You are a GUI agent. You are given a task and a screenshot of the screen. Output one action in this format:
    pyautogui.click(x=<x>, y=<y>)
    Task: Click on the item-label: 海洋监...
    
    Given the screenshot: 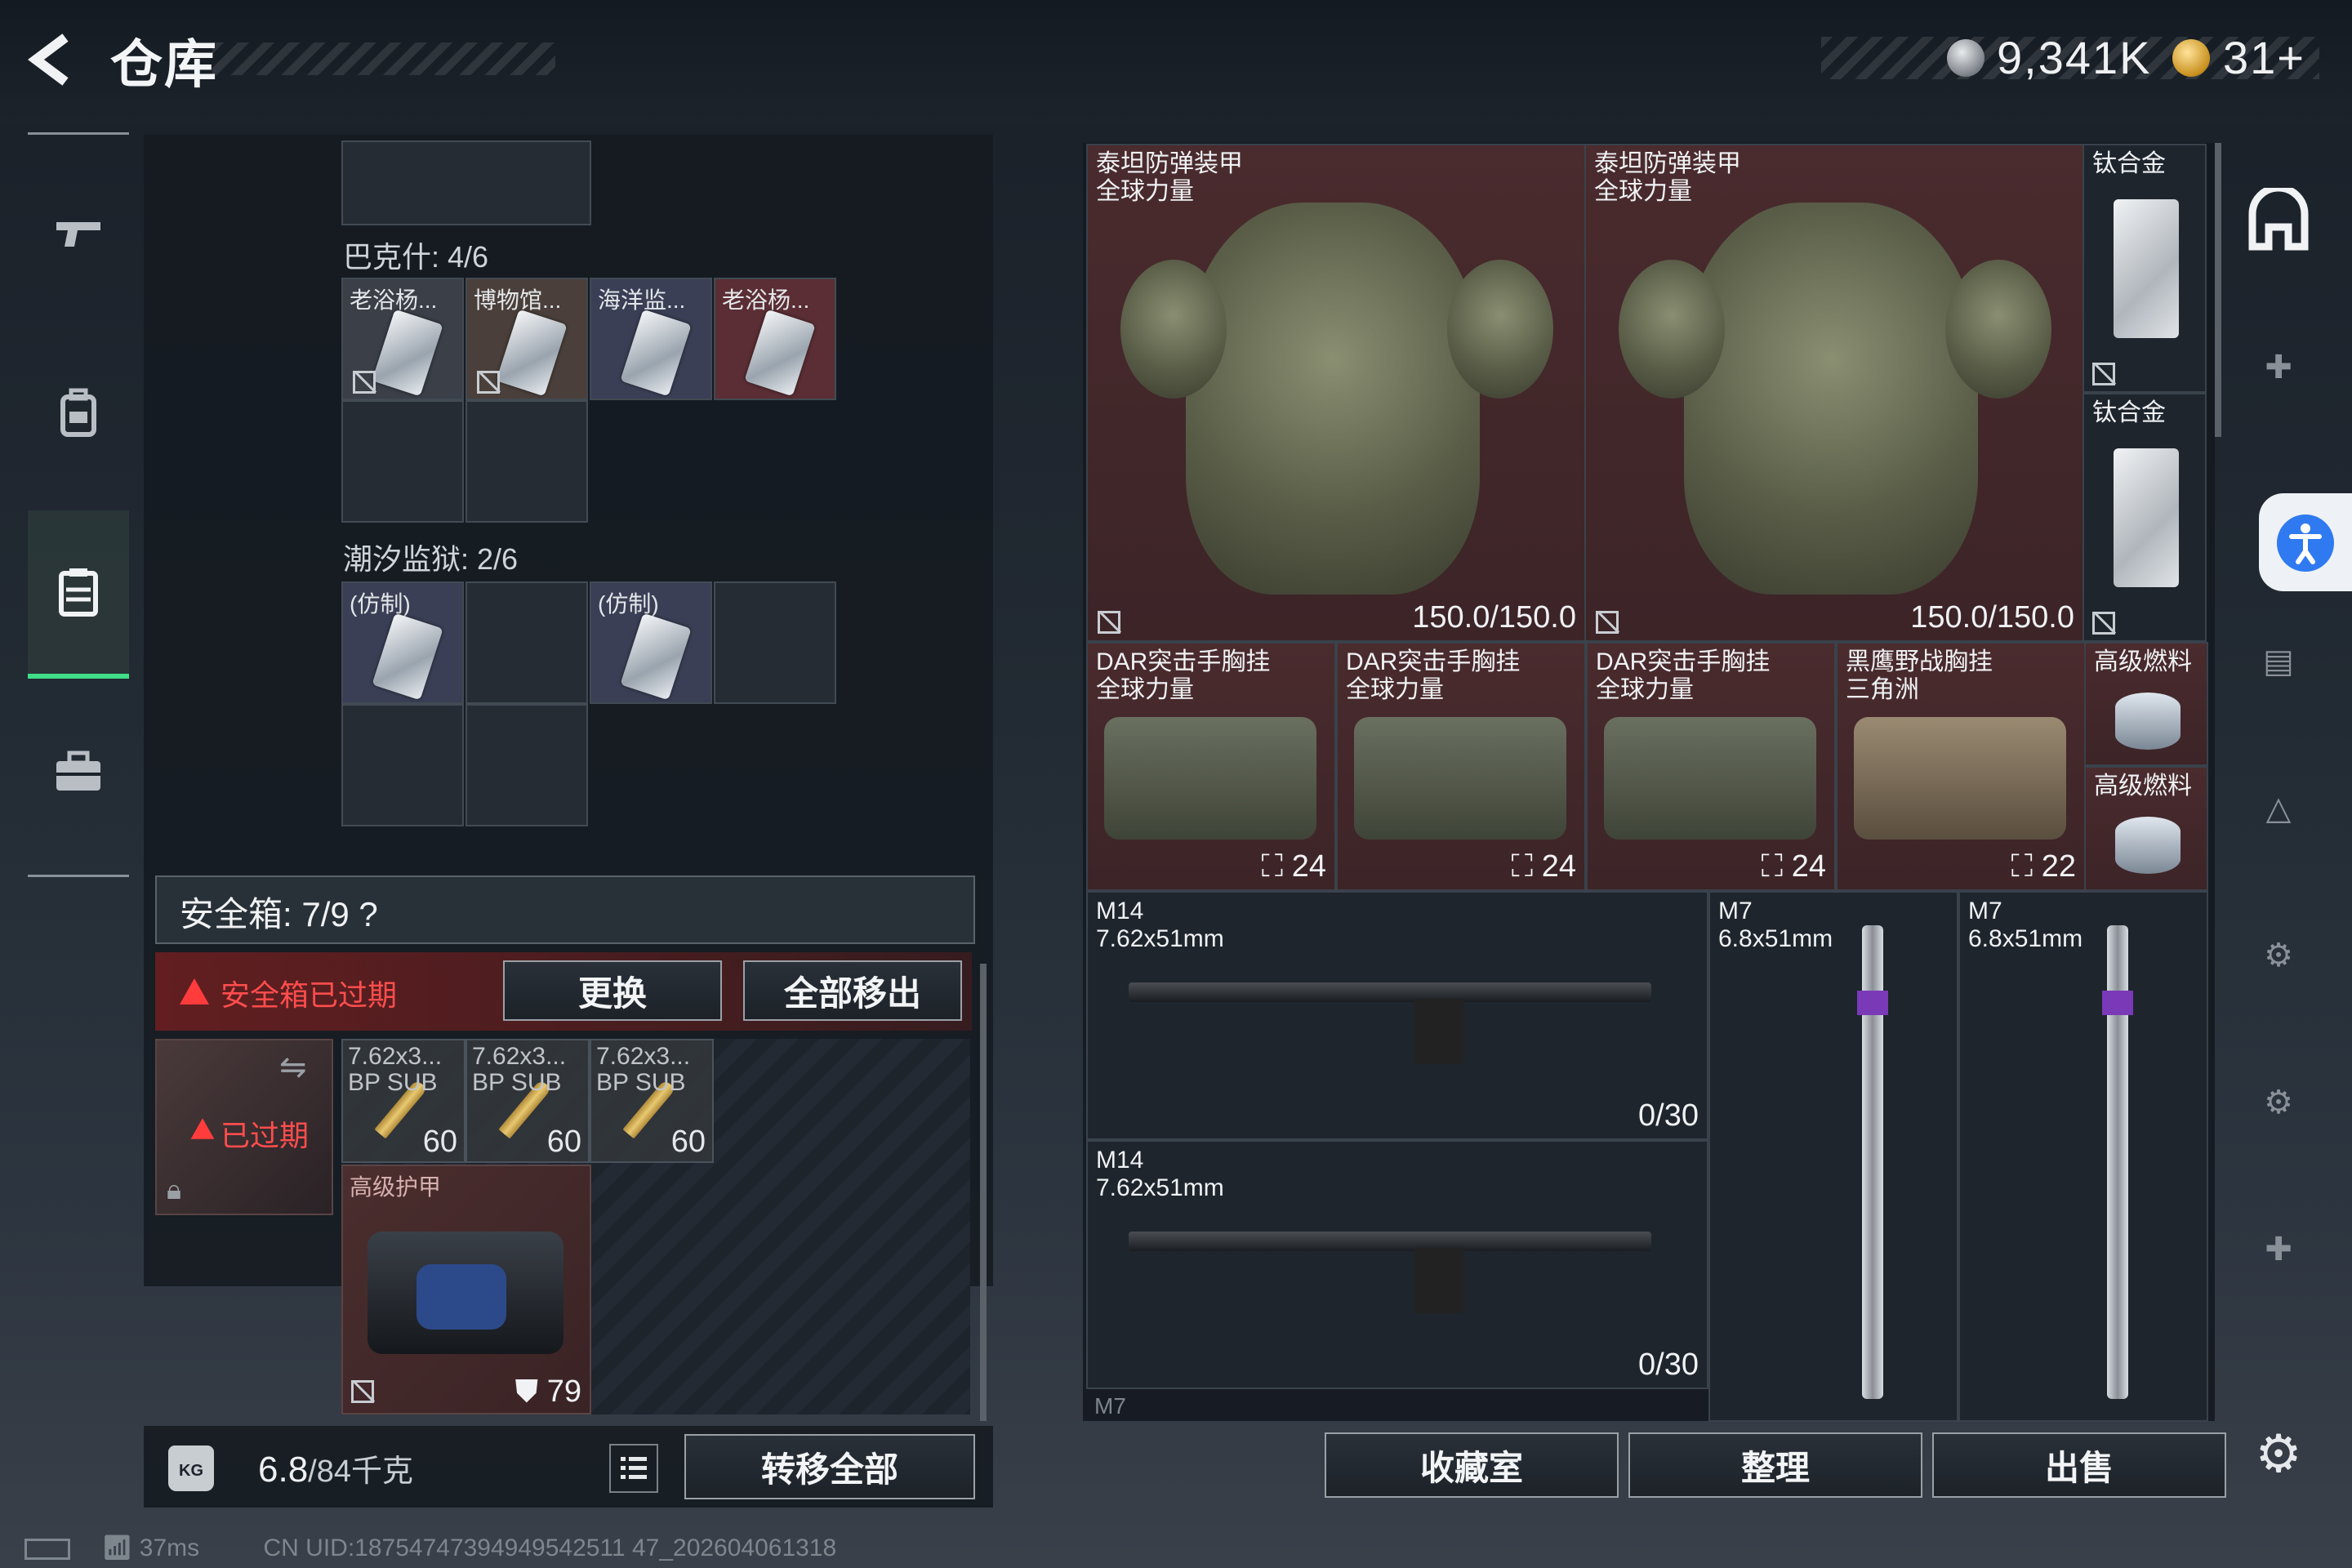 What is the action you would take?
    pyautogui.click(x=642, y=300)
    